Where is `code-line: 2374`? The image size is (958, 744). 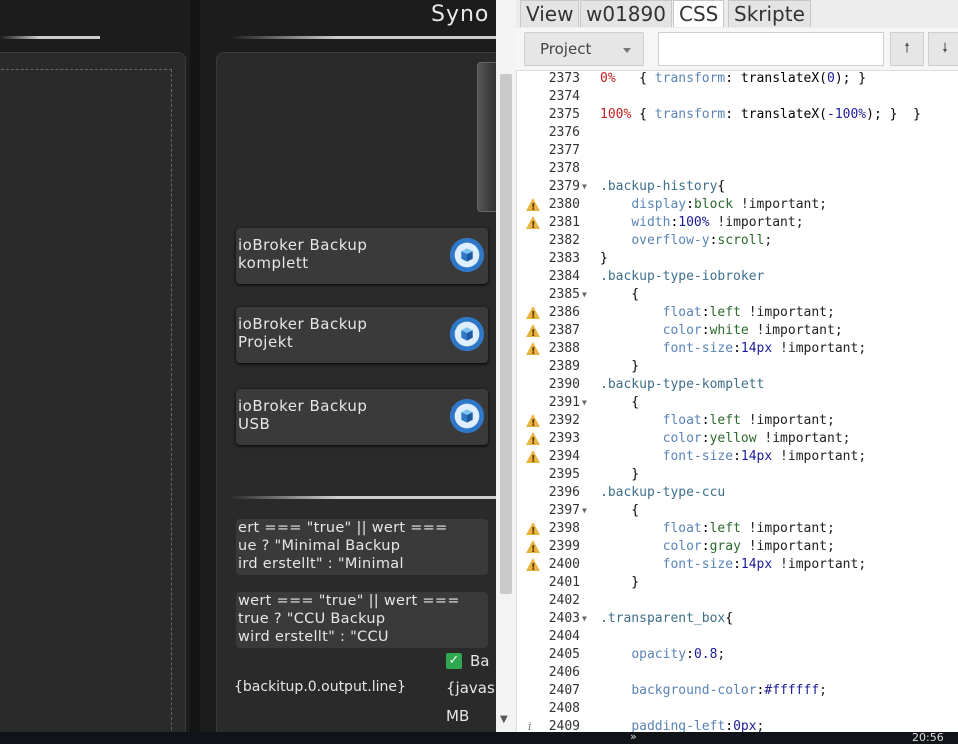
code-line: 2374 is located at coordinates (737, 97).